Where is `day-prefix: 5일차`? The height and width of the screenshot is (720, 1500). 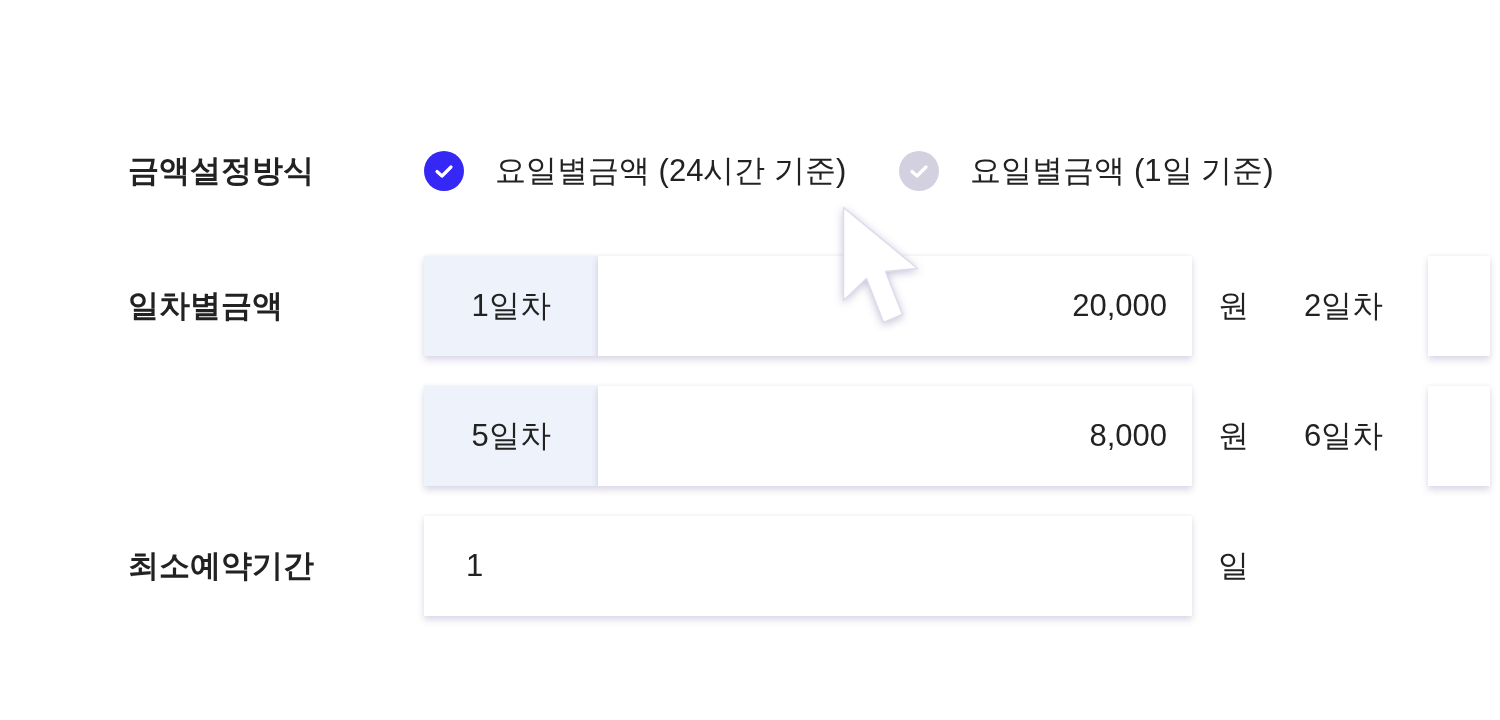
day-prefix: 5일차 is located at coordinates (511, 436).